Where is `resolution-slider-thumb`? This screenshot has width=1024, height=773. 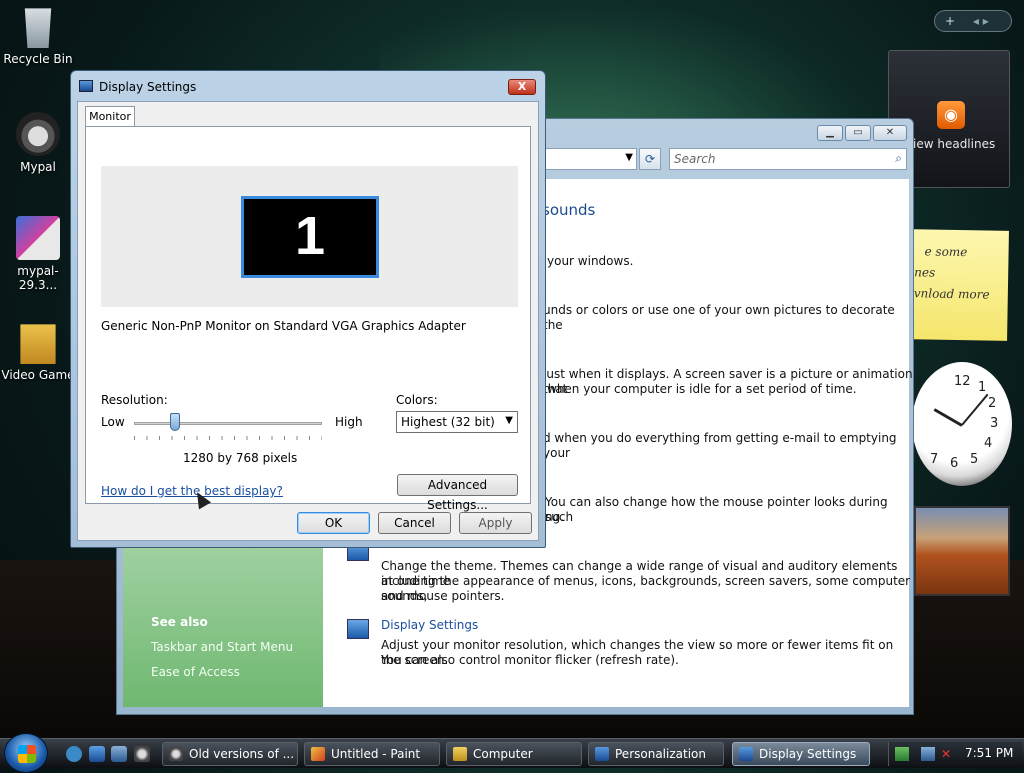
resolution-slider-thumb is located at coordinates (175, 422).